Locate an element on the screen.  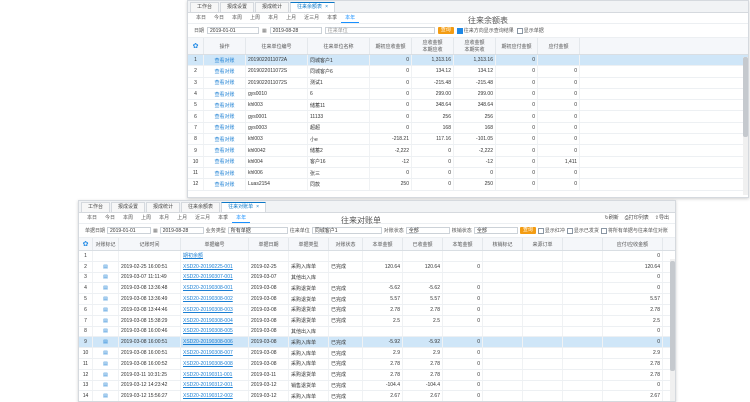
refresh-button: ↻刷新 is located at coordinates (612, 217).